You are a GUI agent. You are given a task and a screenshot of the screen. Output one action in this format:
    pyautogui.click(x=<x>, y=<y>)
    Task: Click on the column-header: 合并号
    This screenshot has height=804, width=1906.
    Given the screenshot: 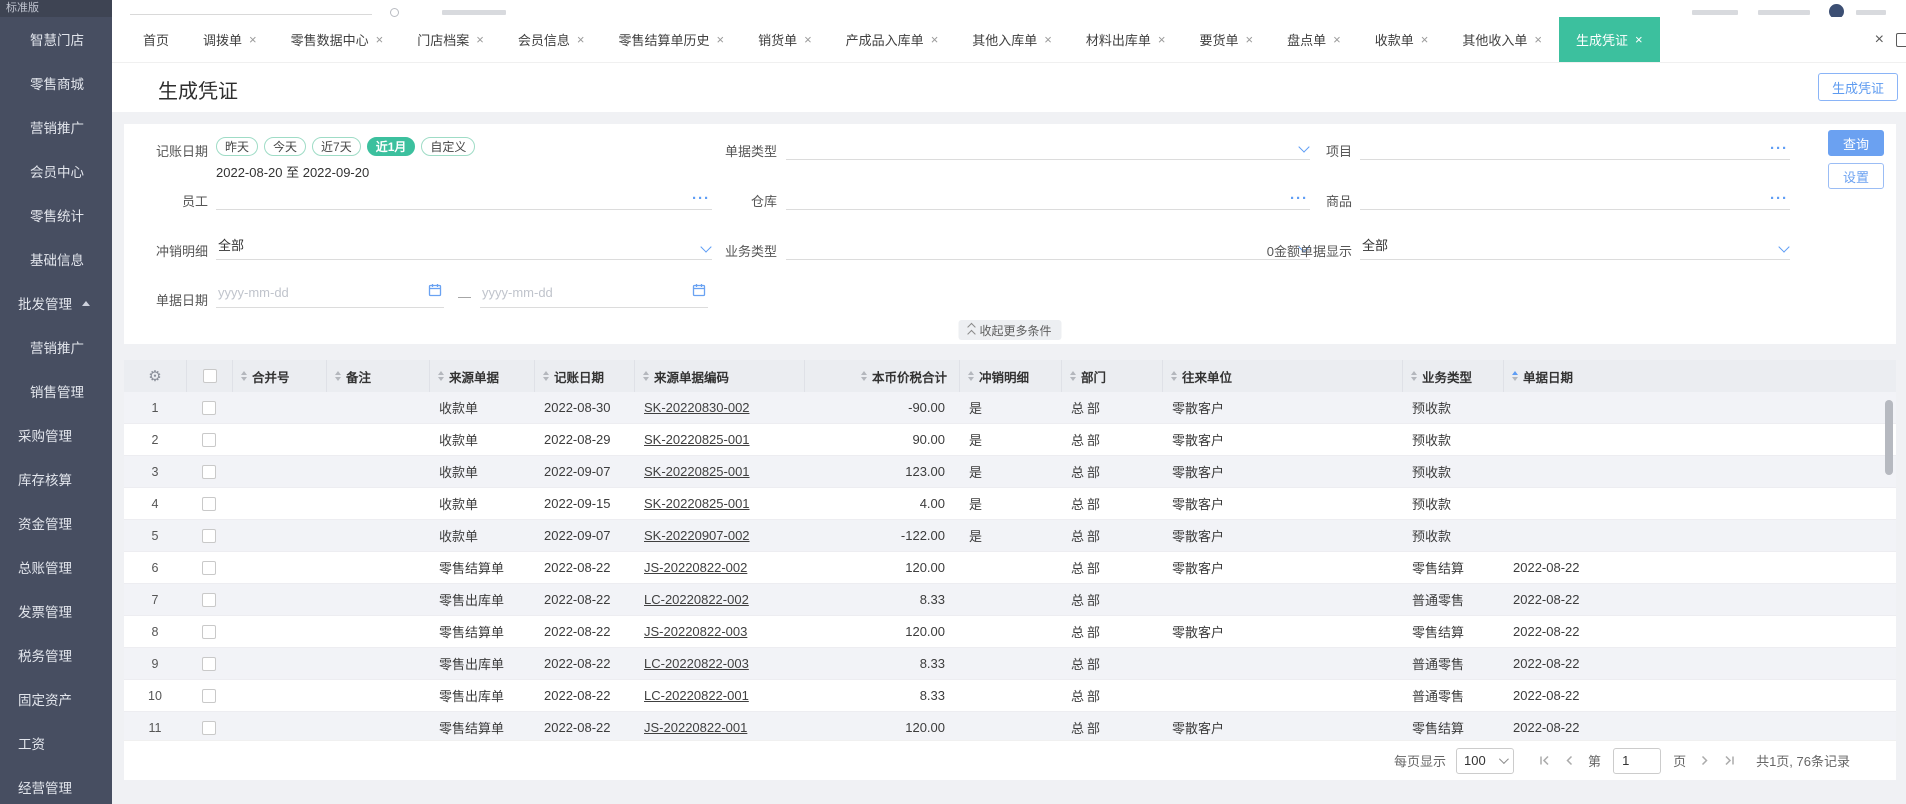 What is the action you would take?
    pyautogui.click(x=279, y=376)
    